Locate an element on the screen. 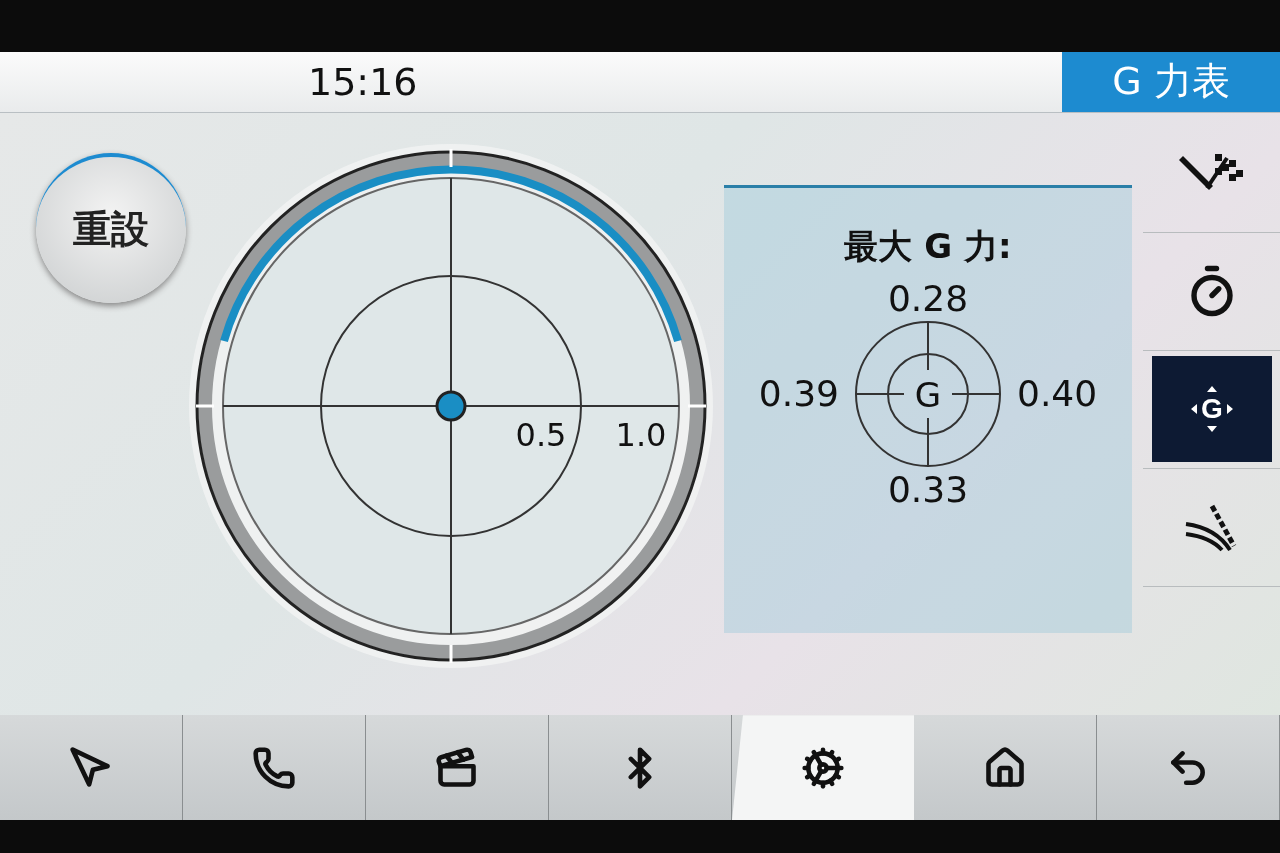 The image size is (1280, 853). rear-g-value: 0.33 is located at coordinates (928, 489).